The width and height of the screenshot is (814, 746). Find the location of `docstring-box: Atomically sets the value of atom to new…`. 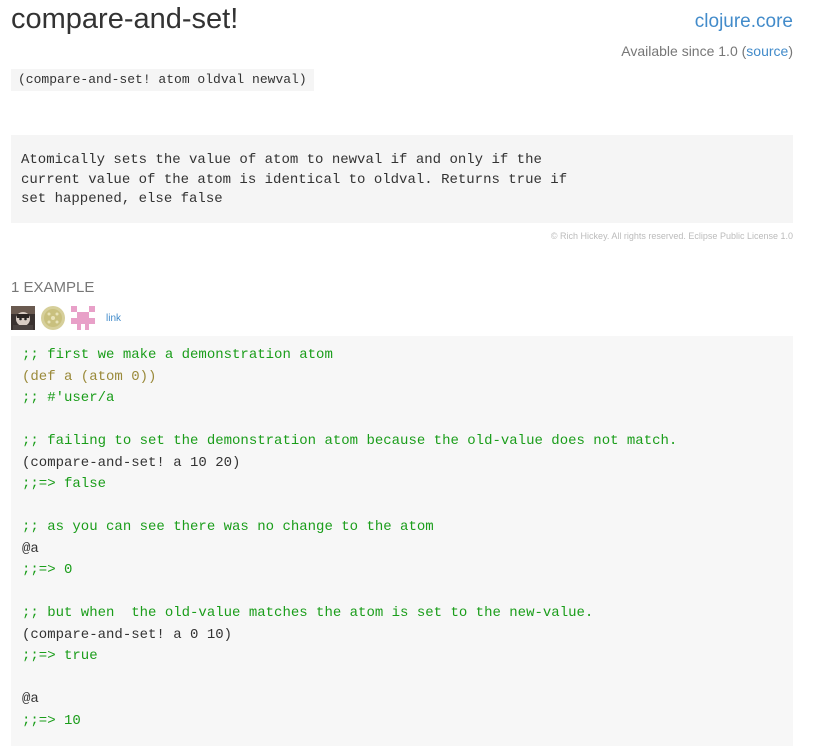

docstring-box: Atomically sets the value of atom to new… is located at coordinates (402, 179).